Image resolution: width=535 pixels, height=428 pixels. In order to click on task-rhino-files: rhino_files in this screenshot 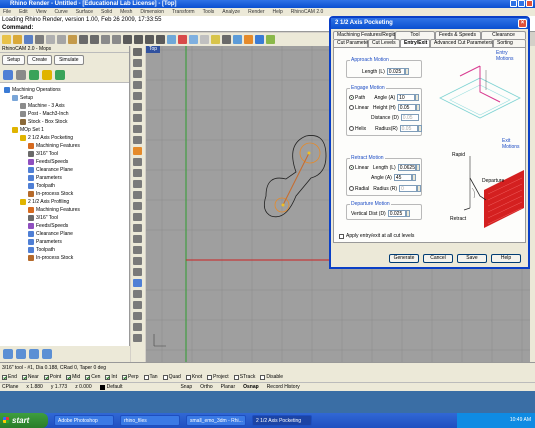, I will do `click(150, 420)`.